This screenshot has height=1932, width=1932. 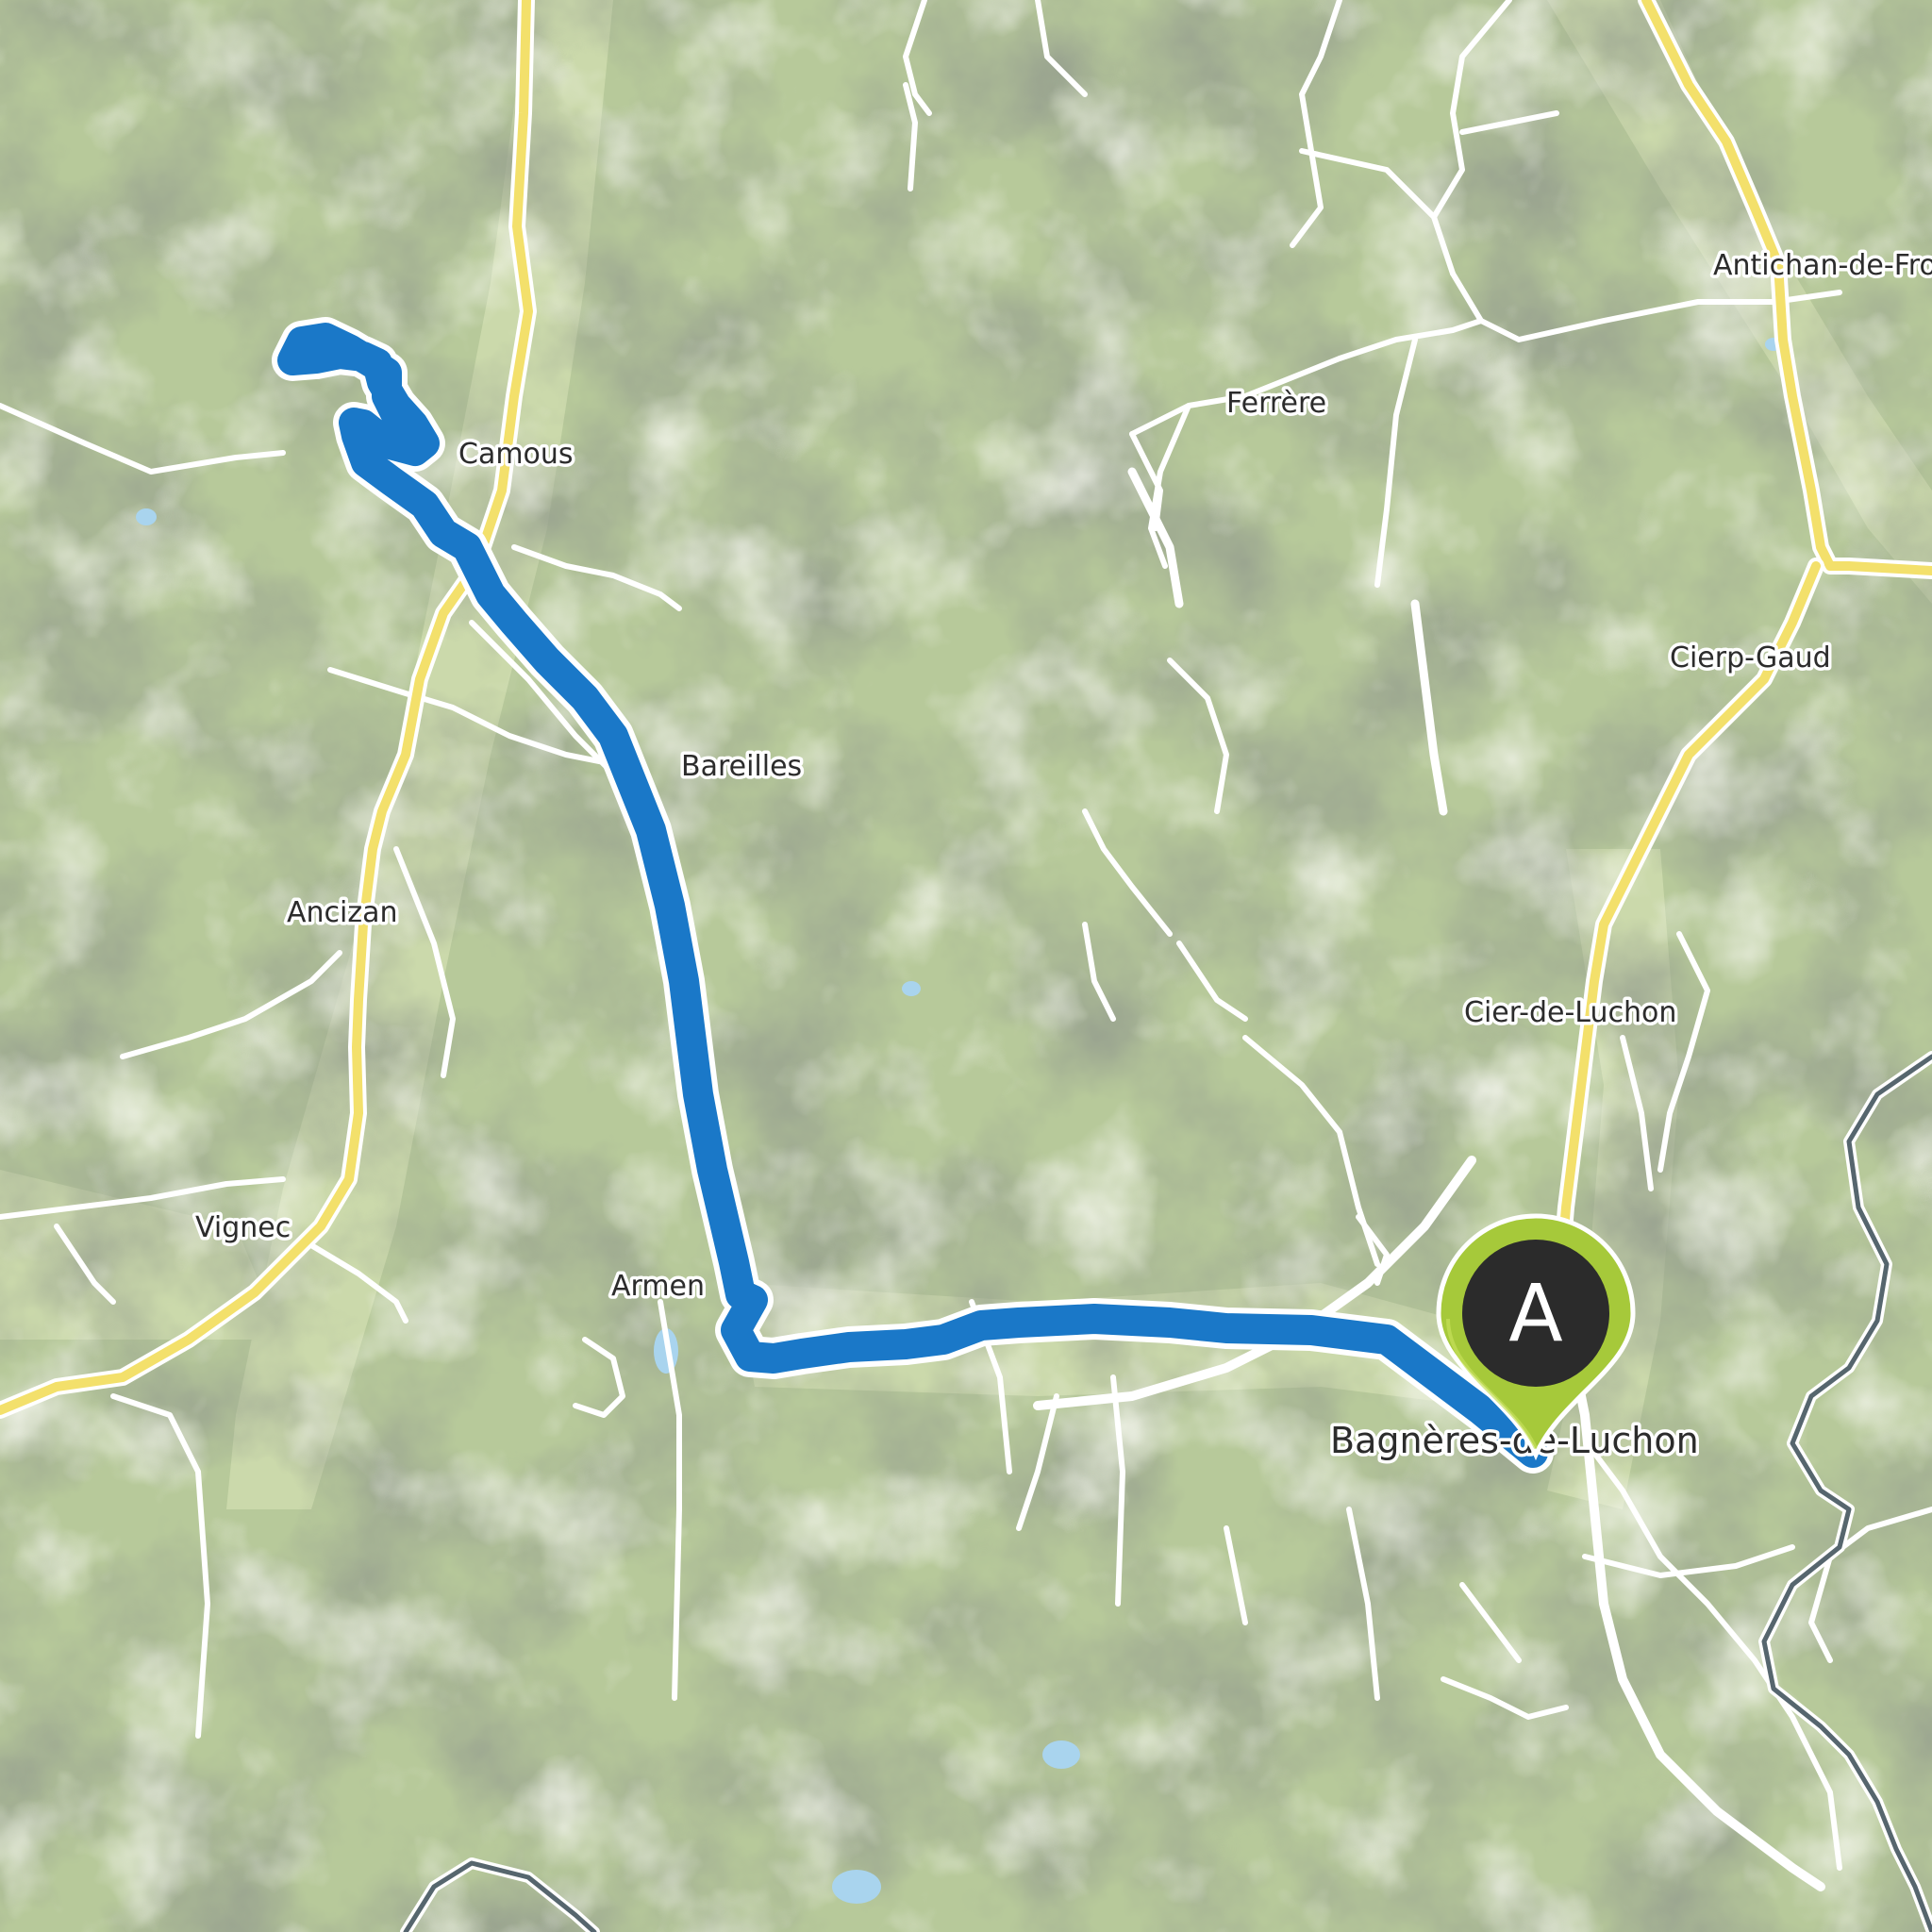 I want to click on marker-label: A, so click(x=1535, y=1313).